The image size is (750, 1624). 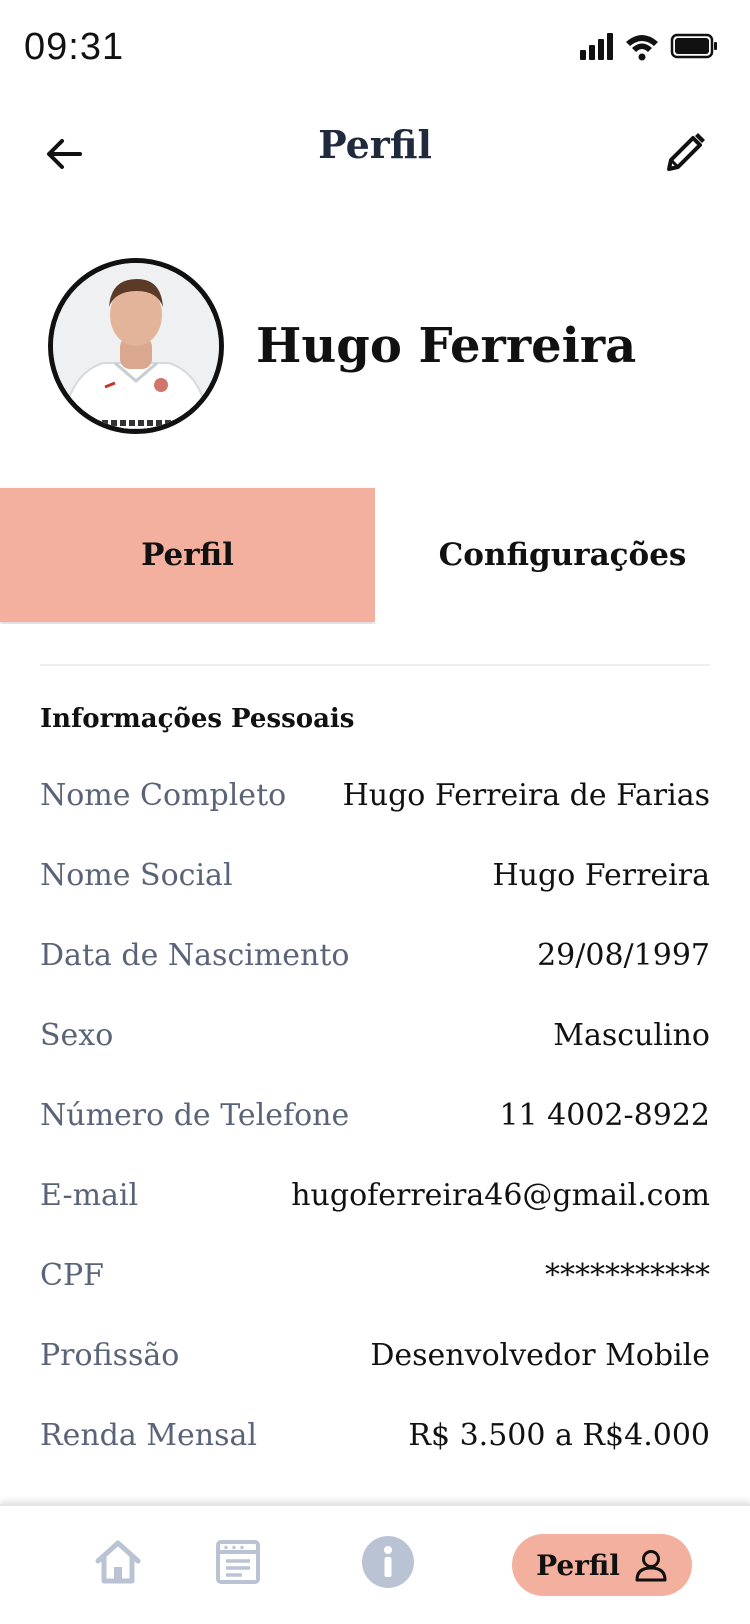 I want to click on avatar, so click(x=136, y=346).